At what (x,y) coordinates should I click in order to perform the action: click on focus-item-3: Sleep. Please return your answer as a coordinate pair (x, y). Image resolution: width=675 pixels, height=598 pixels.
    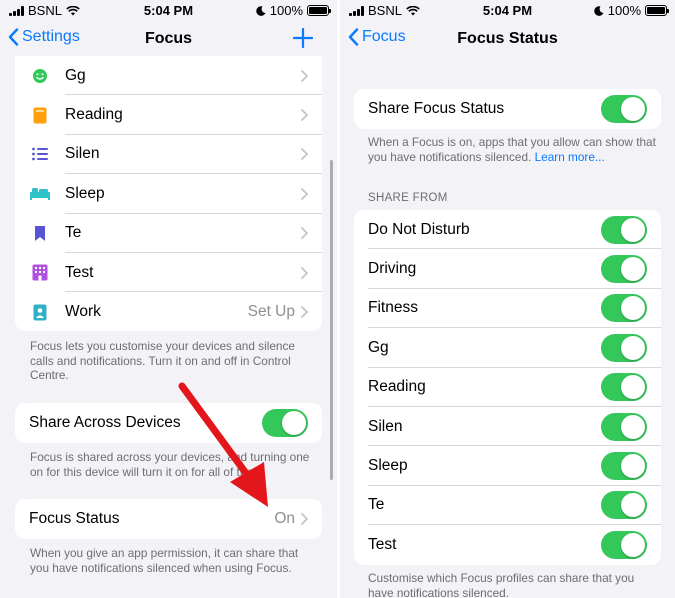
    Looking at the image, I should click on (168, 194).